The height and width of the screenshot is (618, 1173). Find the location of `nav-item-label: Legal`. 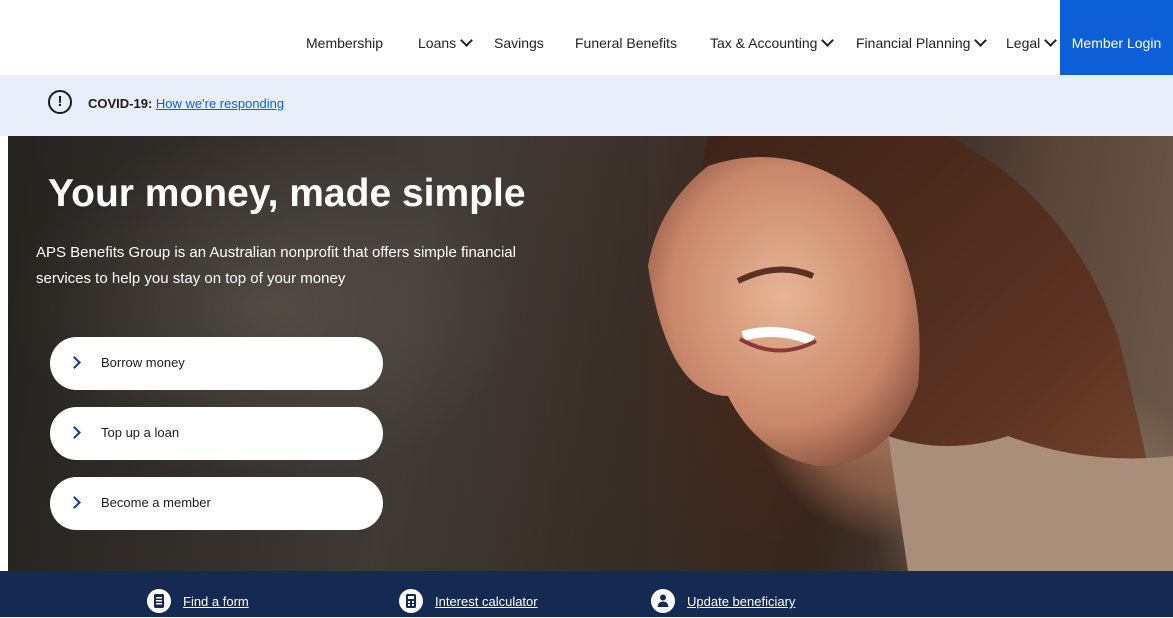

nav-item-label: Legal is located at coordinates (1023, 43).